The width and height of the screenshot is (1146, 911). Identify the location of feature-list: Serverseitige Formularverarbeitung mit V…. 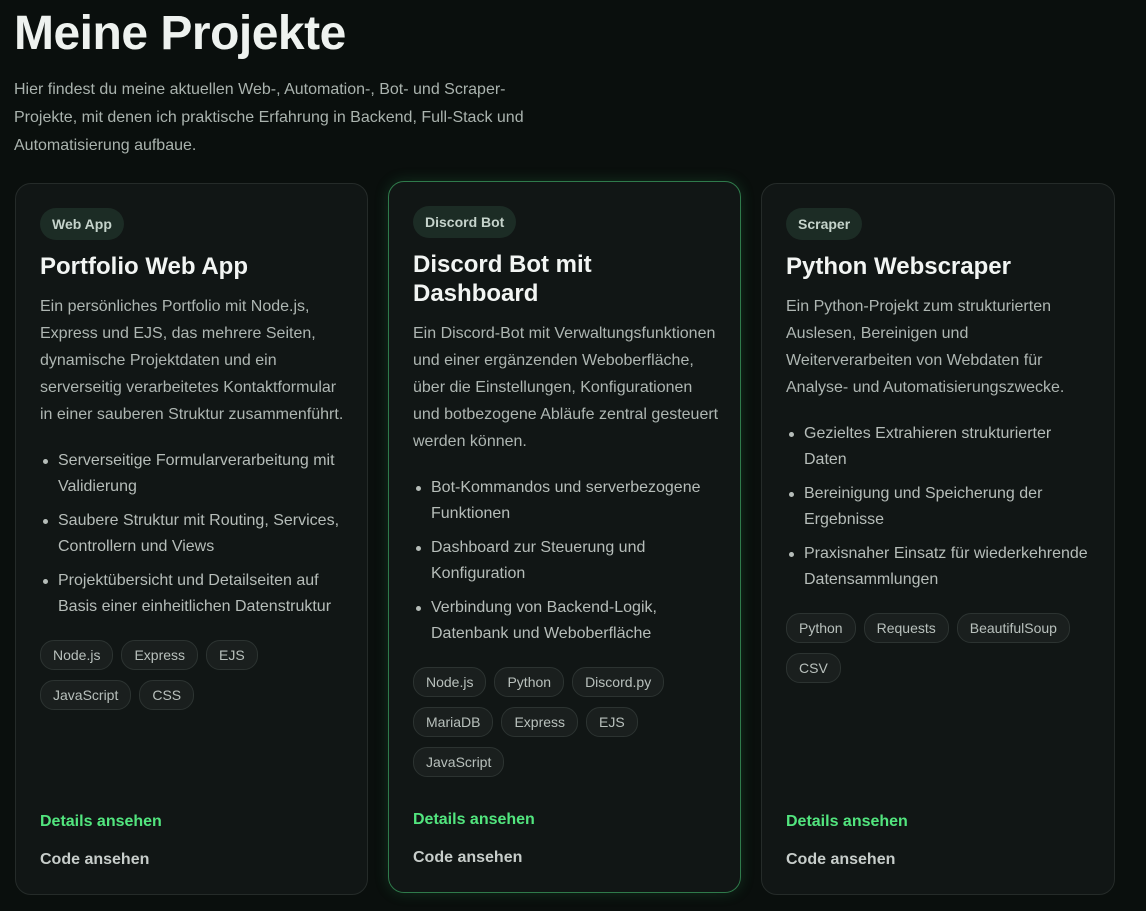
(194, 534).